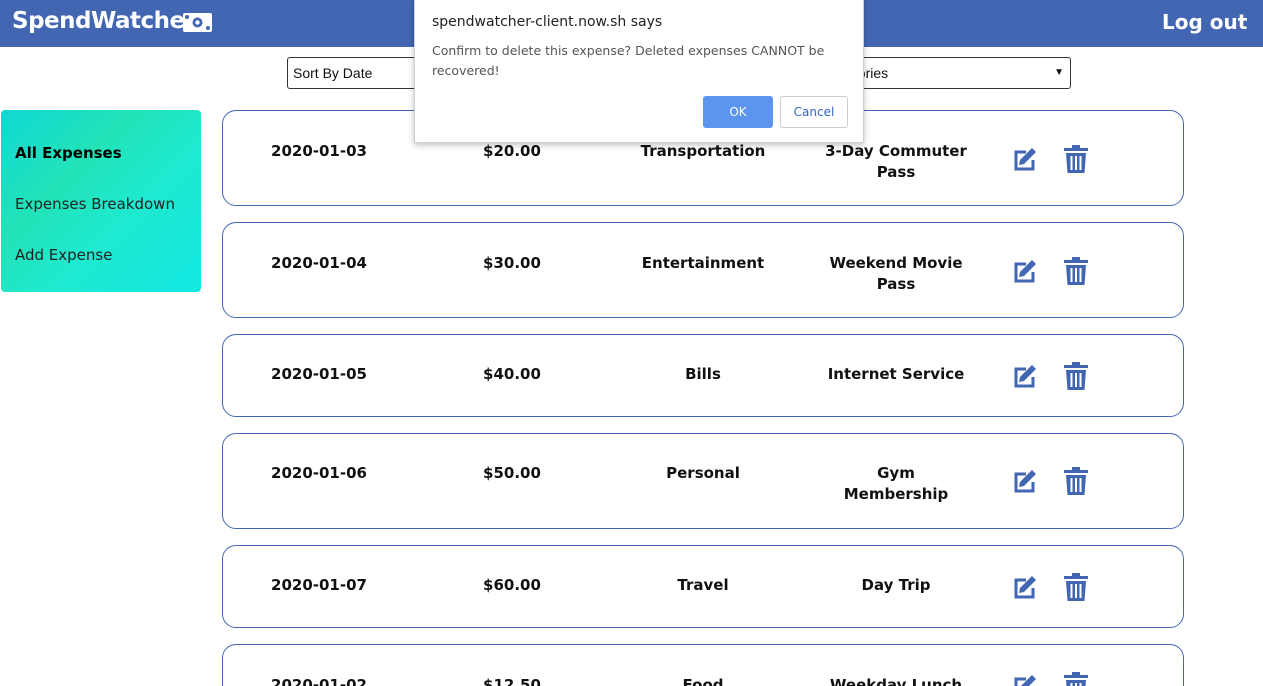 The width and height of the screenshot is (1263, 686). What do you see at coordinates (319, 585) in the screenshot?
I see `expense-date: 2020-01-07` at bounding box center [319, 585].